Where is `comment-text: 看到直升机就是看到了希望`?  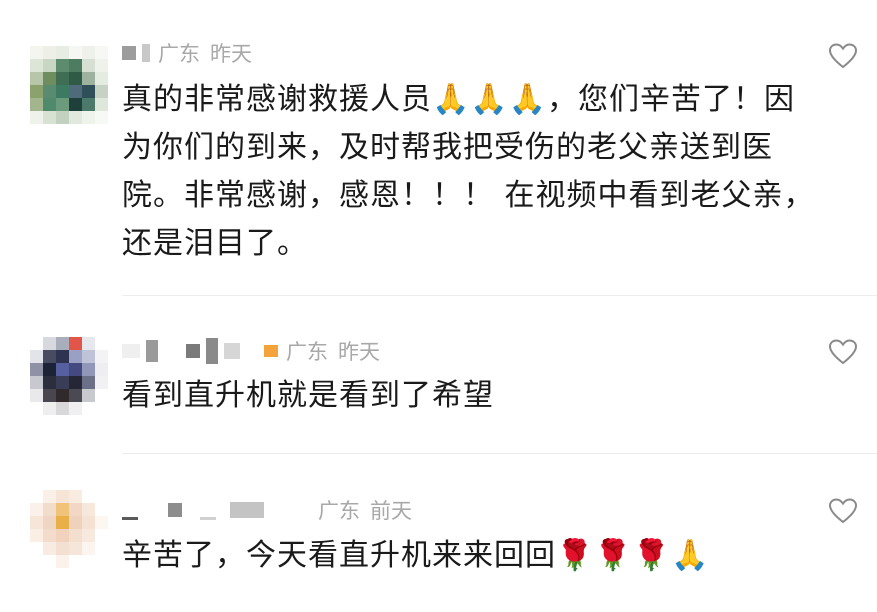 comment-text: 看到直升机就是看到了希望 is located at coordinates (308, 396).